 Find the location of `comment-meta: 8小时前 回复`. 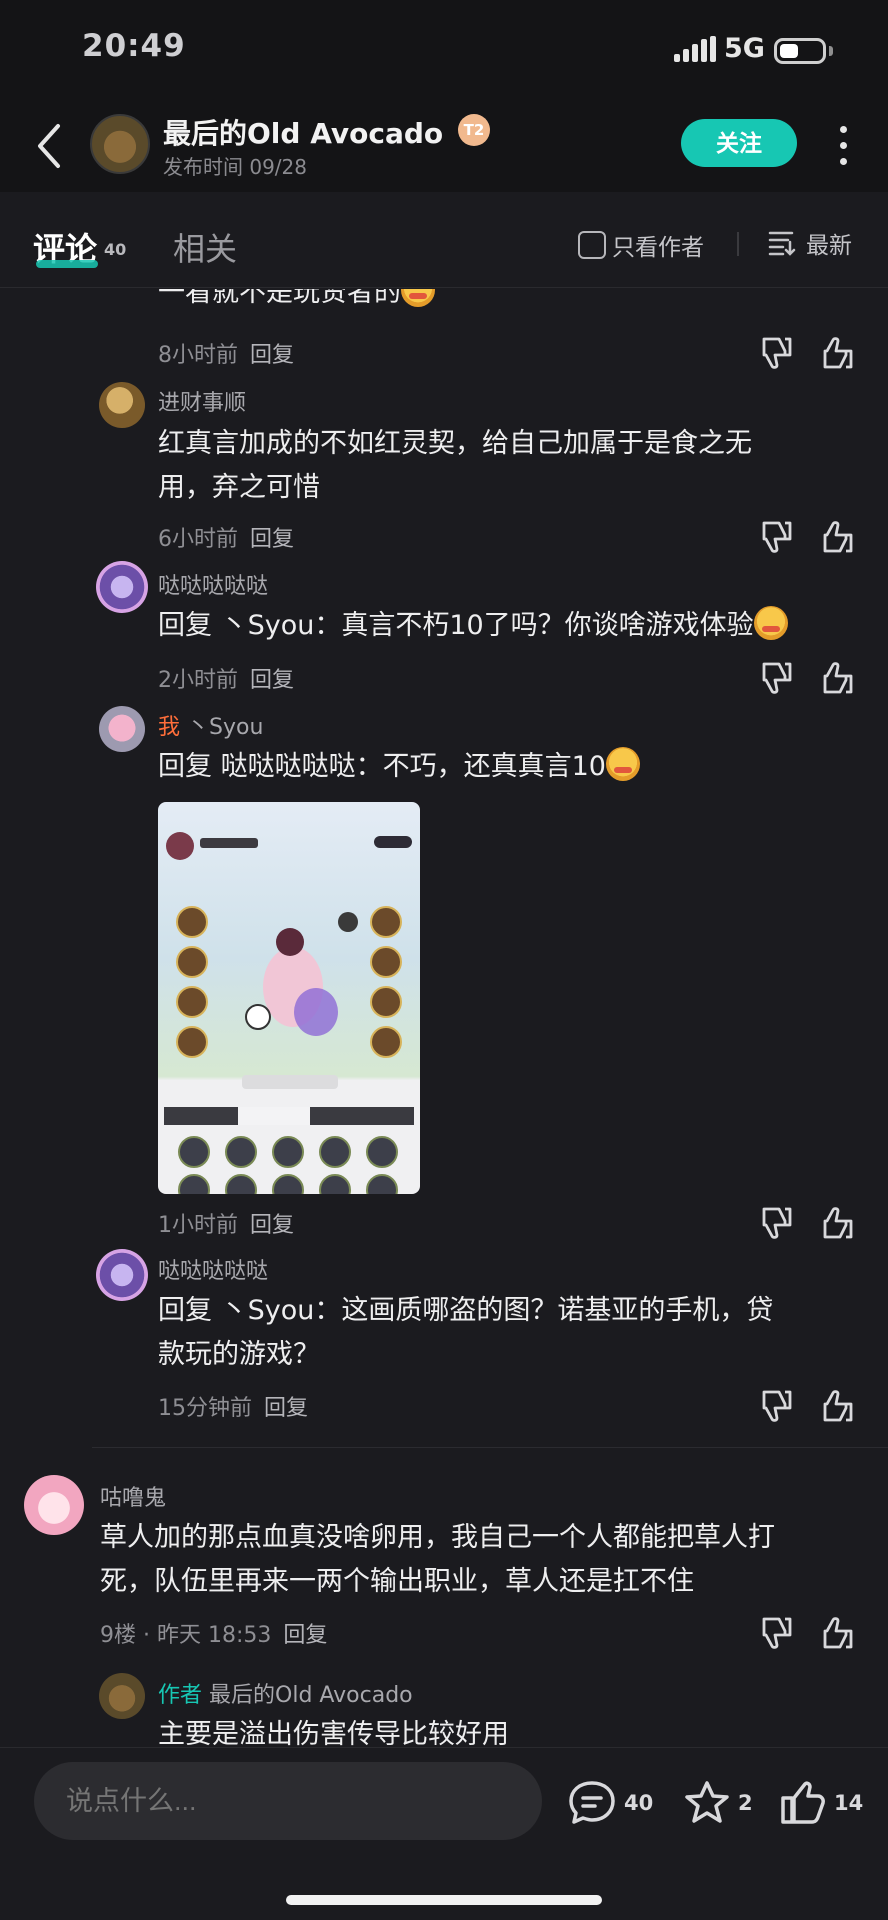

comment-meta: 8小时前 回复 is located at coordinates (226, 355).